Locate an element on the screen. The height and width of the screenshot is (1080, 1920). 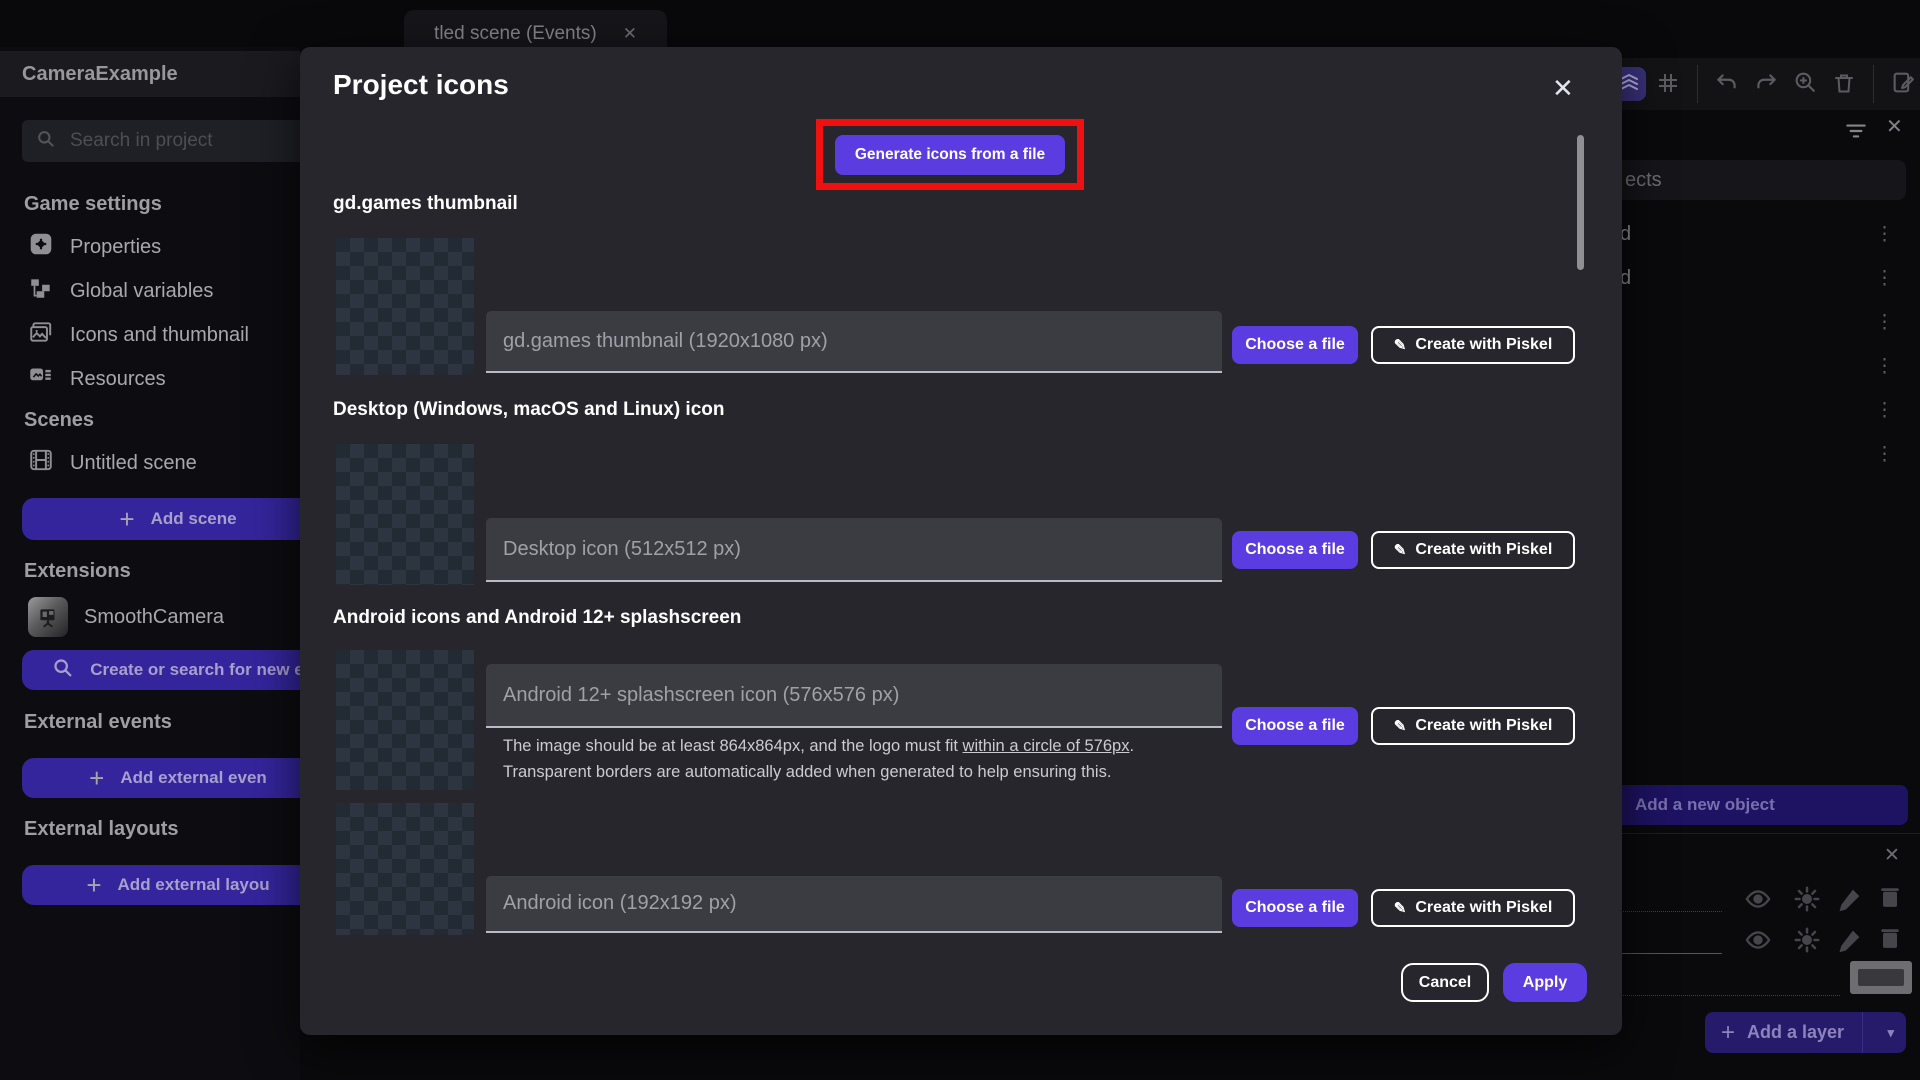
android-icon-preview is located at coordinates (405, 869).